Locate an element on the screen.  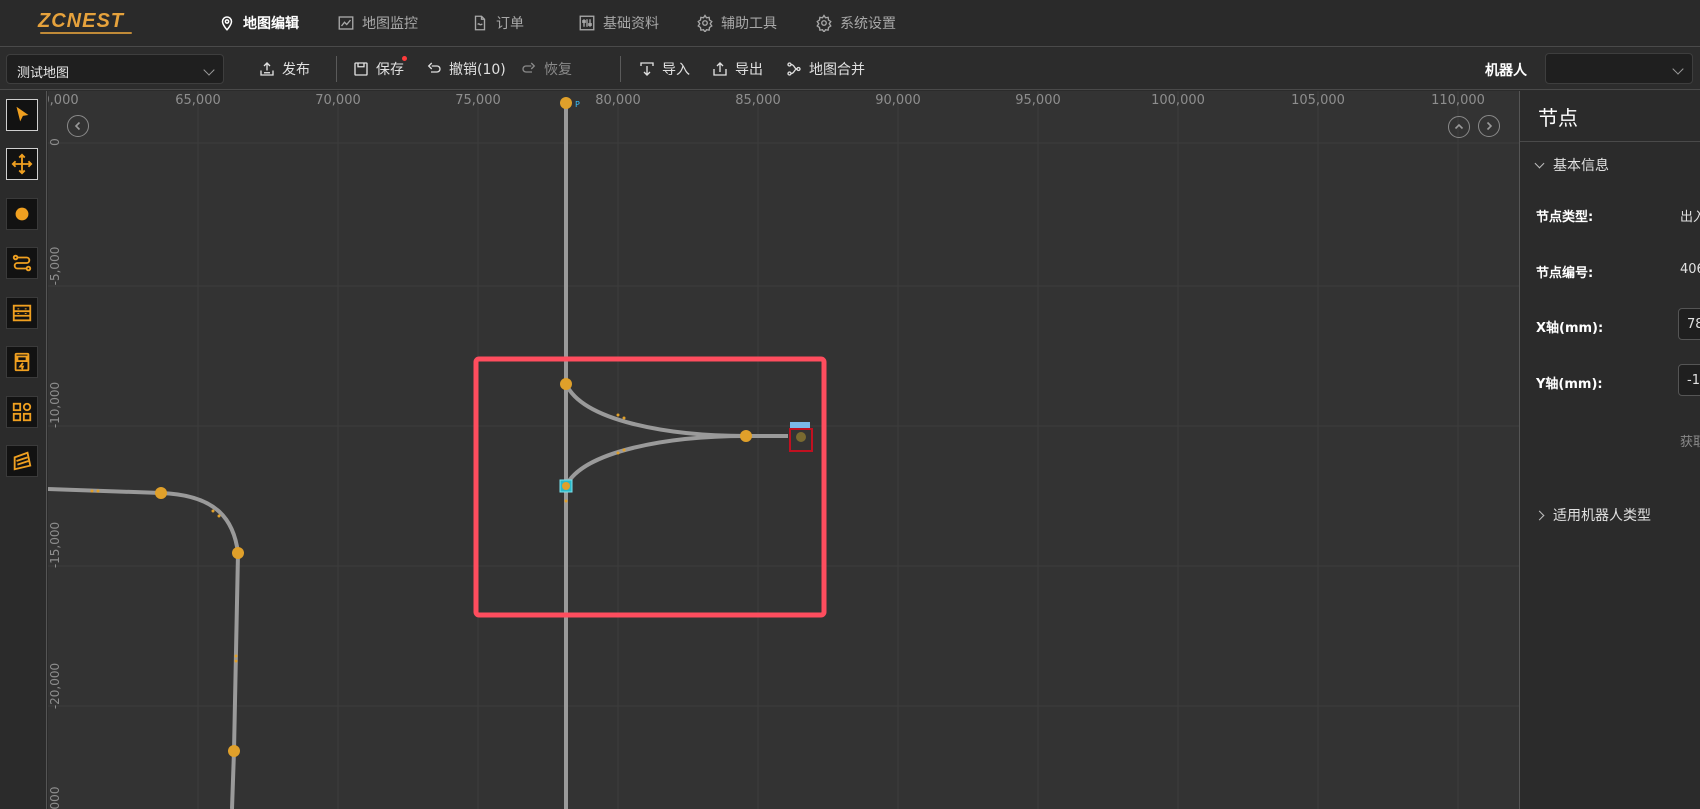
document-icon is located at coordinates (480, 23).